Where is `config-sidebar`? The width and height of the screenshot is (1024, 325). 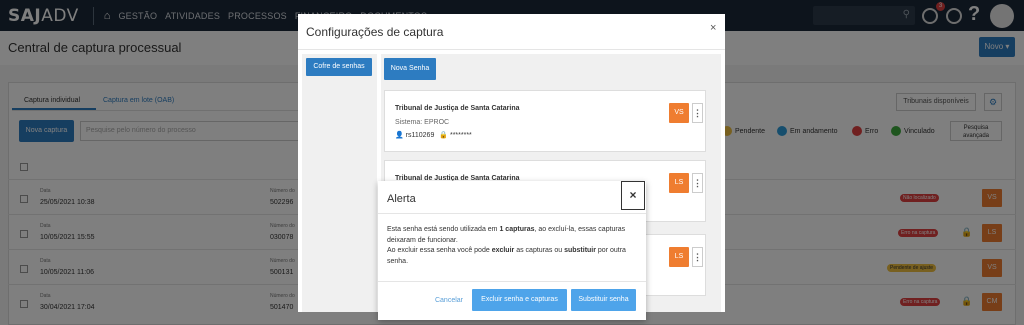
config-sidebar is located at coordinates (339, 183).